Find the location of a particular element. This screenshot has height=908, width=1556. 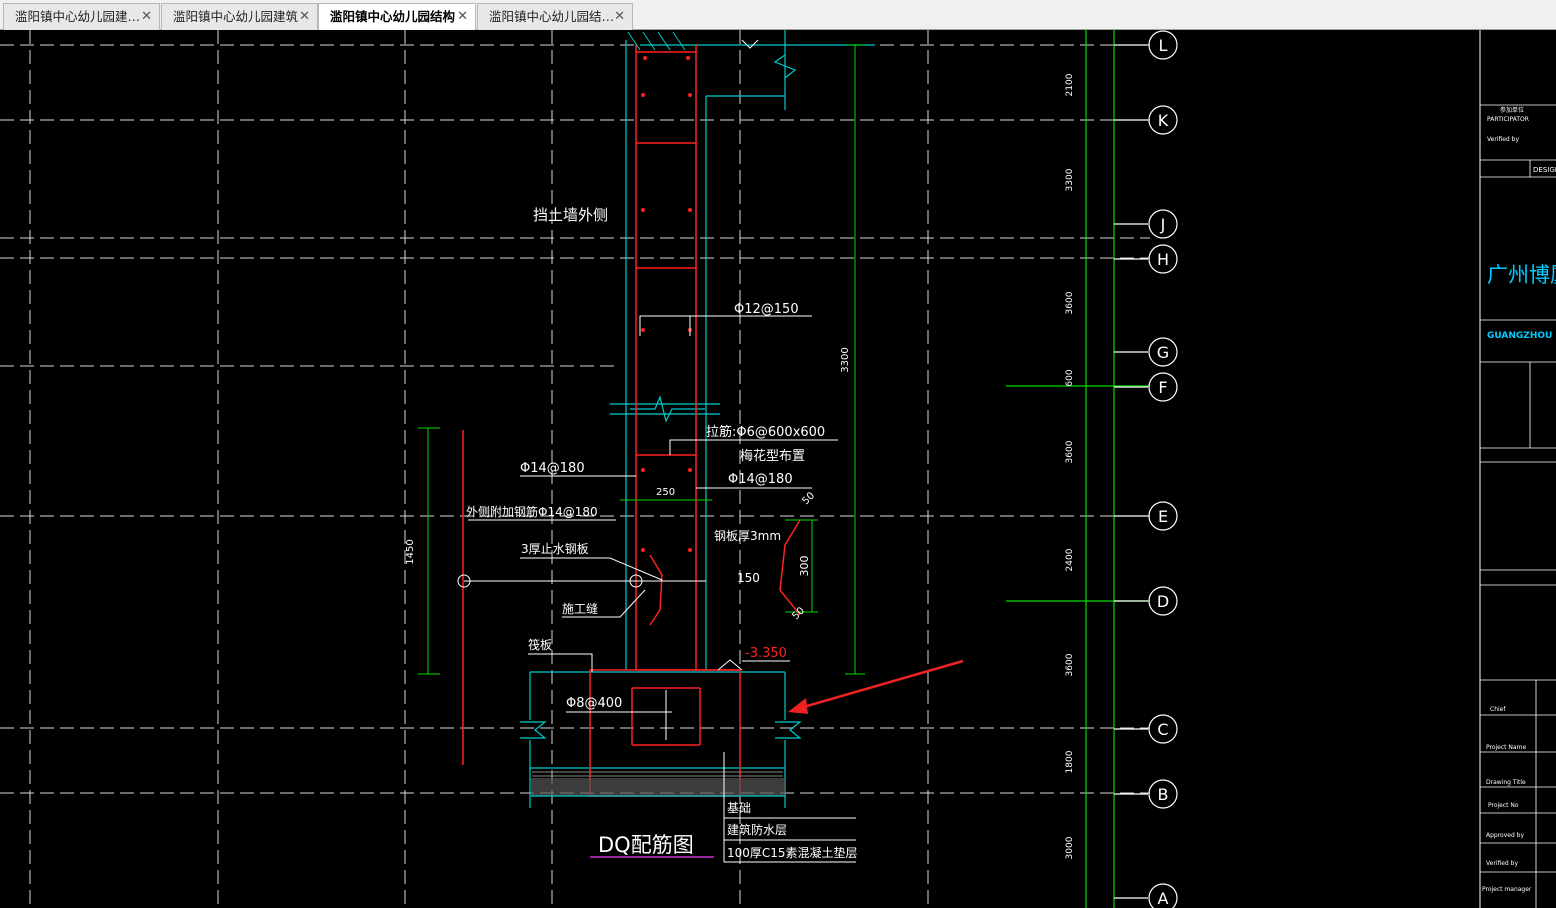

axis-label: B is located at coordinates (1163, 794).